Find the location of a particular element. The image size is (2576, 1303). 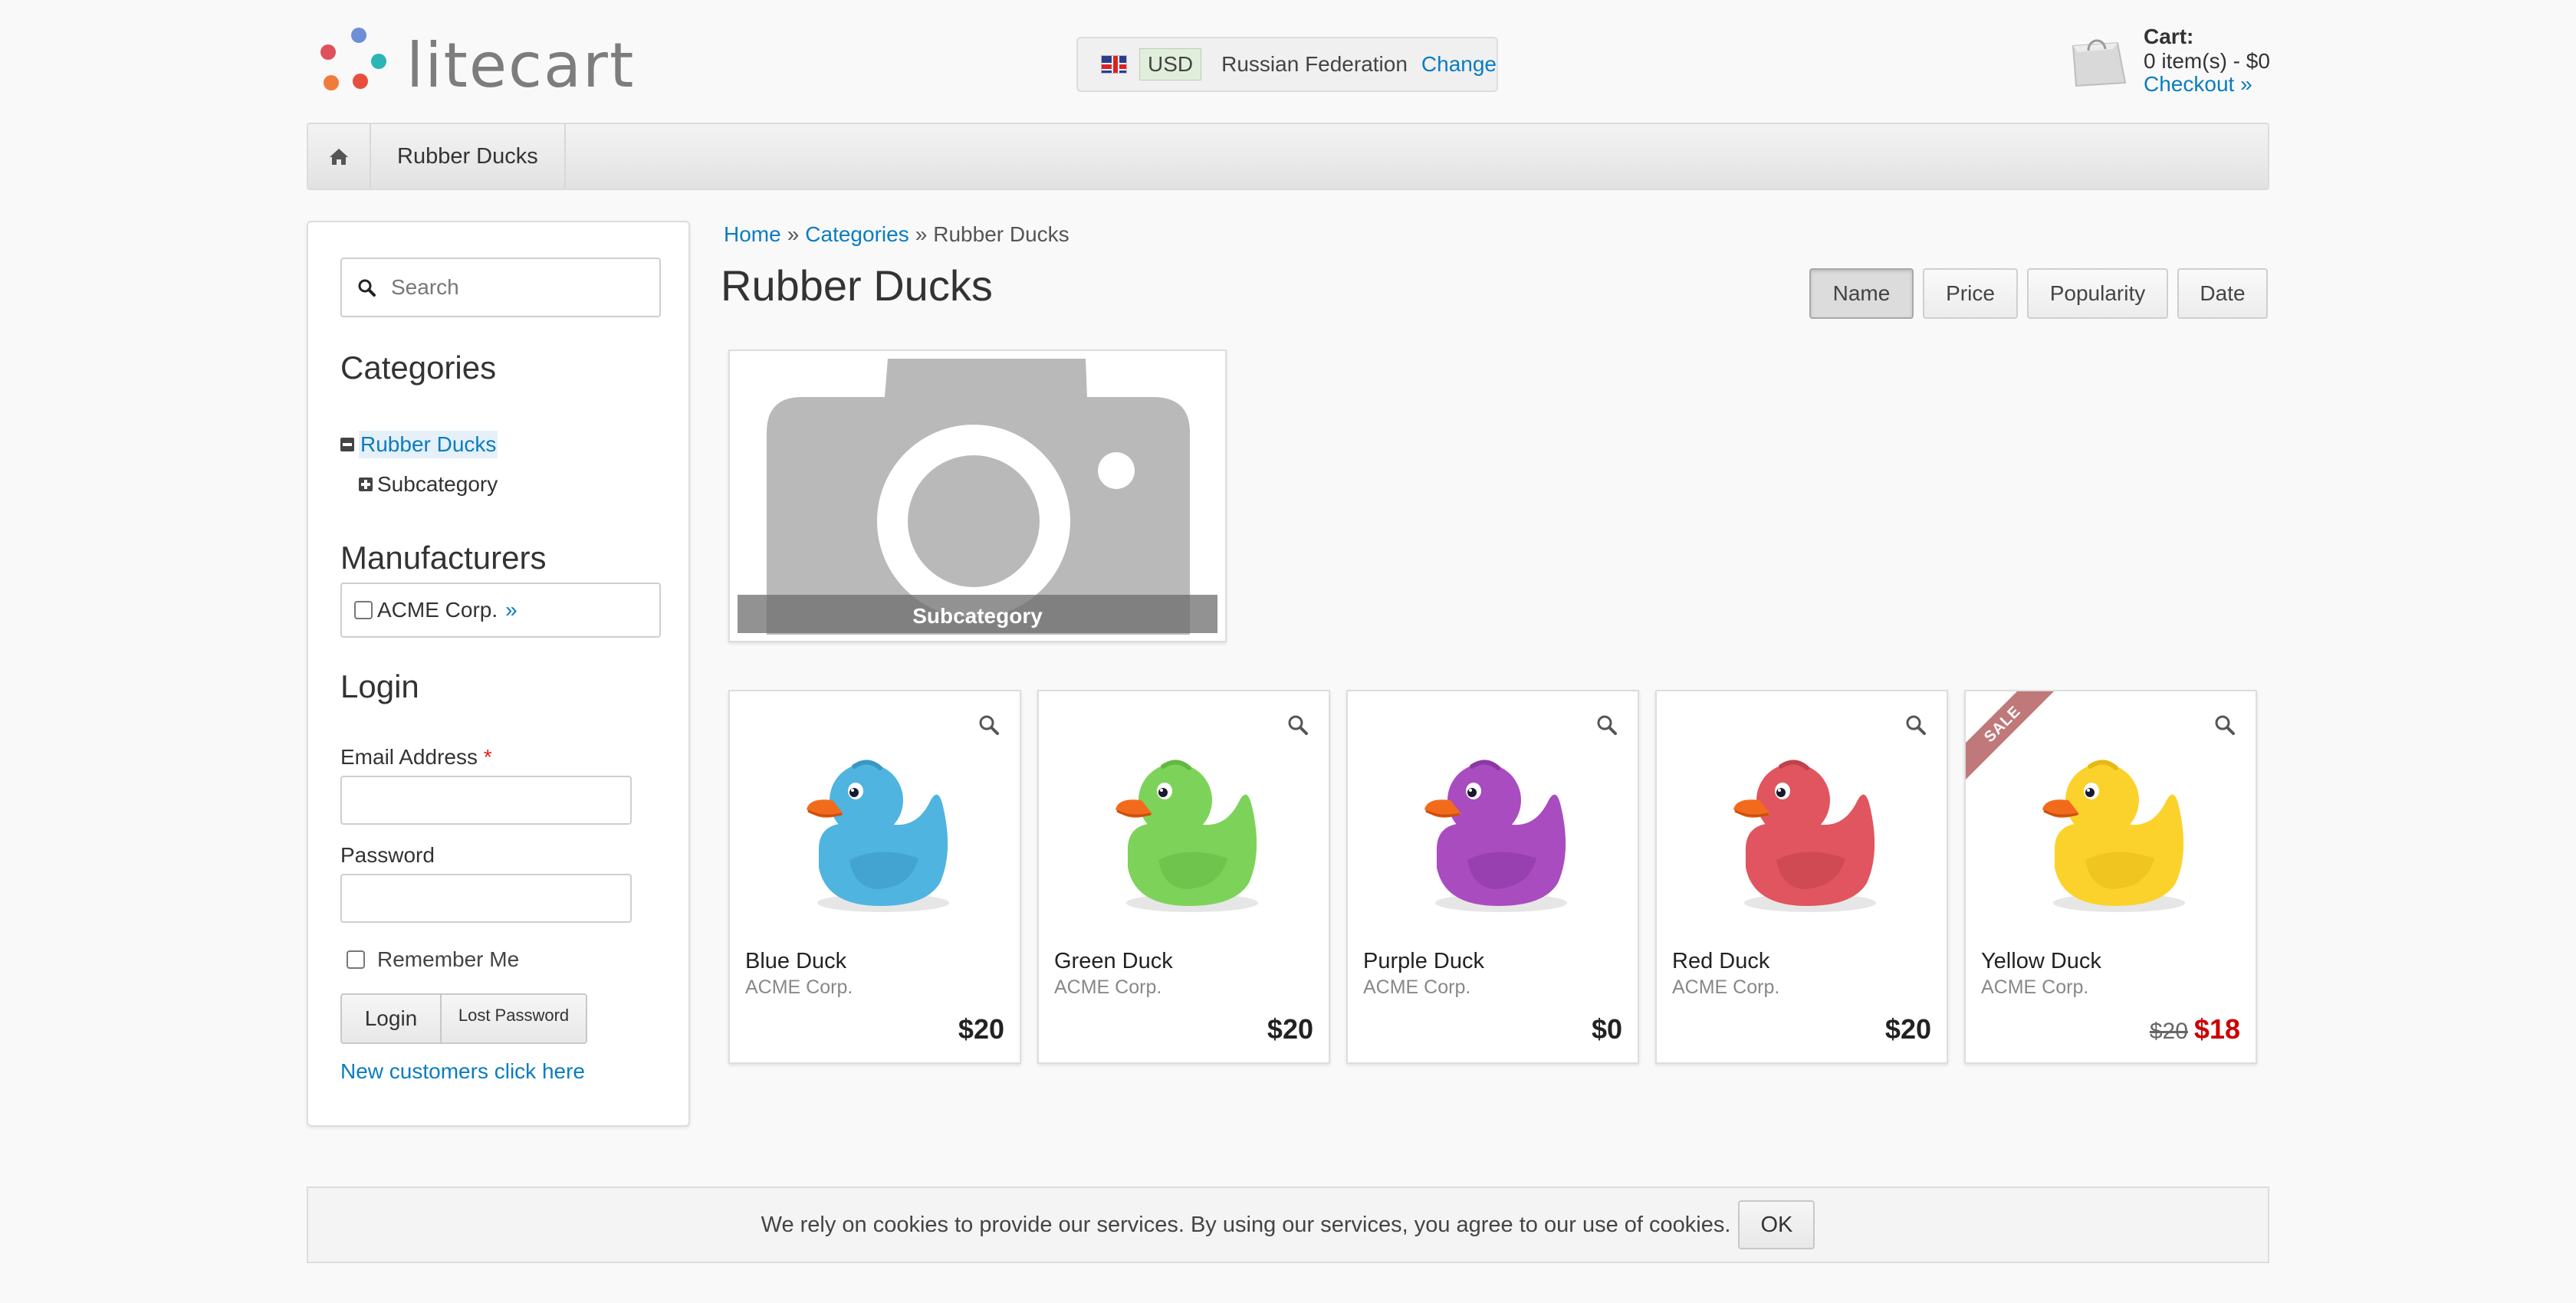

category-item-subcategory: Subcategory is located at coordinates (429, 484).